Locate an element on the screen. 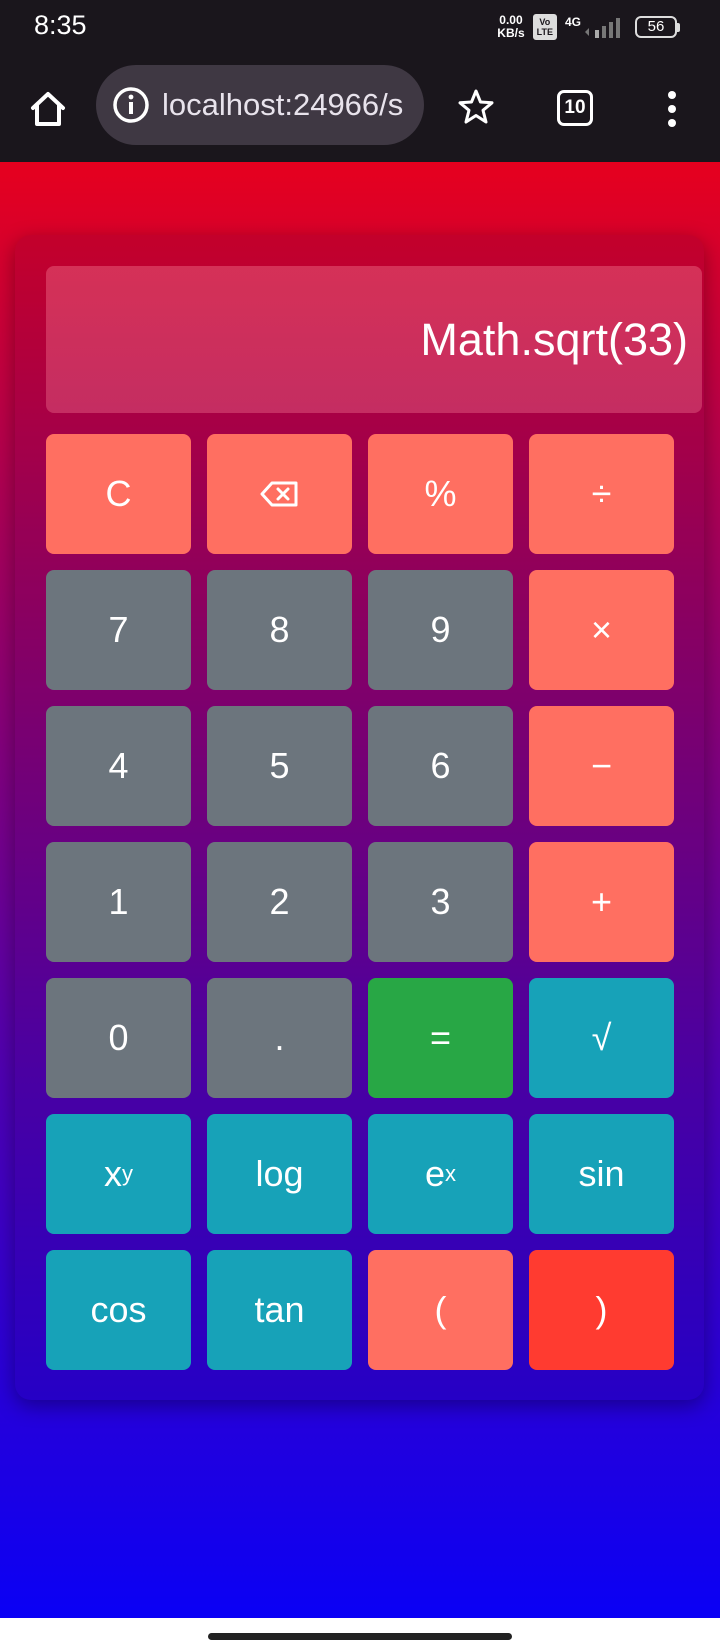 This screenshot has height=1650, width=720. network-speed-unit: KB/s is located at coordinates (511, 33).